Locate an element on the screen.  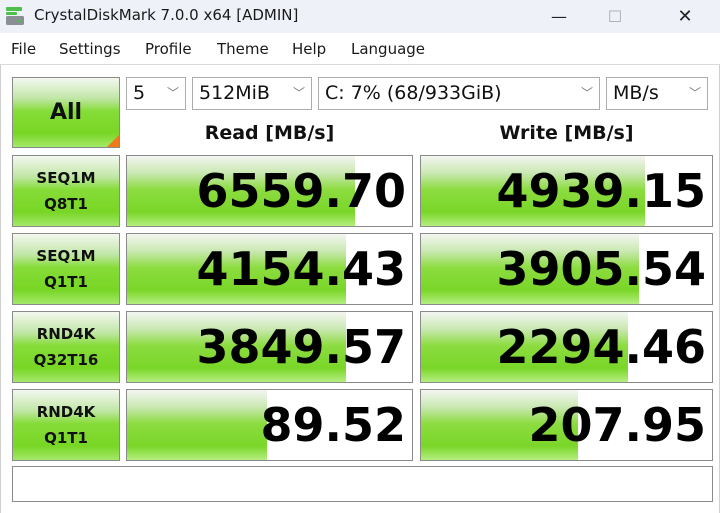
test-params: Q8T1 is located at coordinates (66, 204).